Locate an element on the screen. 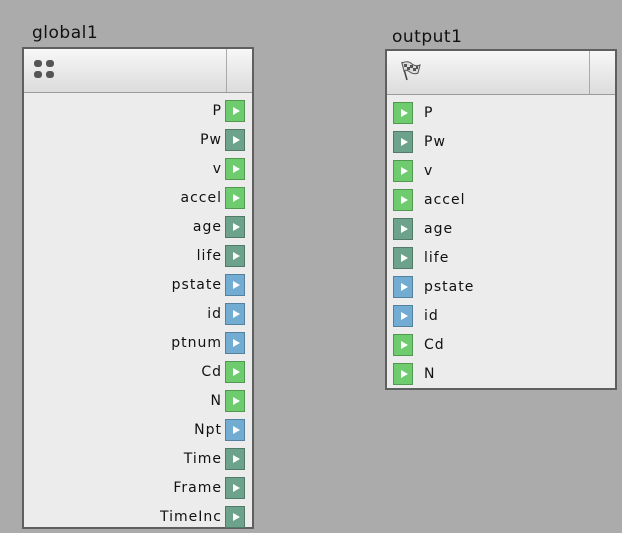 The image size is (622, 533). output-input-row: P is located at coordinates (501, 113).